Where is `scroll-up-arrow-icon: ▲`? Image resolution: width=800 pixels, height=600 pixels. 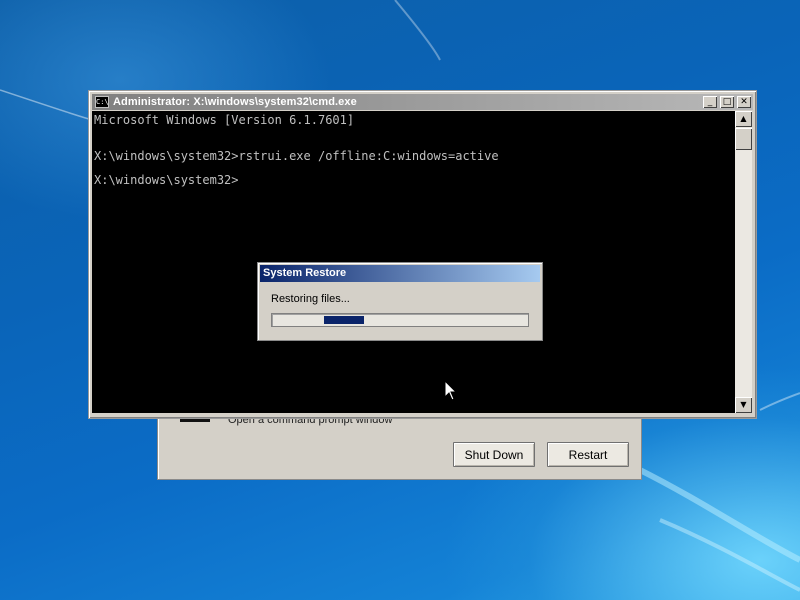
scroll-up-arrow-icon: ▲ is located at coordinates (743, 119).